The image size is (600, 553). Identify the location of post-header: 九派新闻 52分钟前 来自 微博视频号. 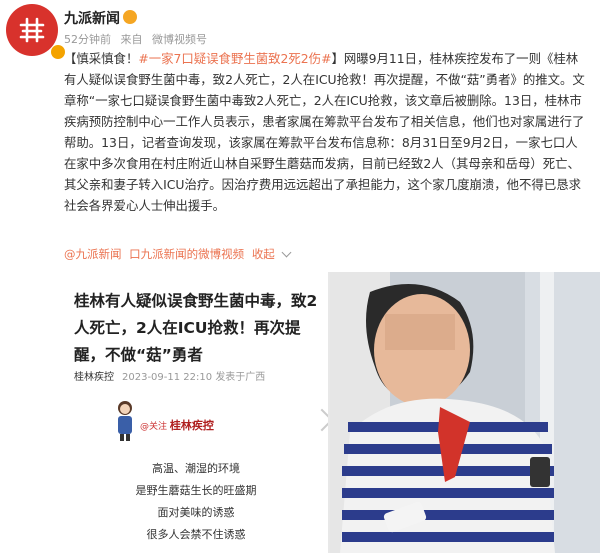
(300, 30).